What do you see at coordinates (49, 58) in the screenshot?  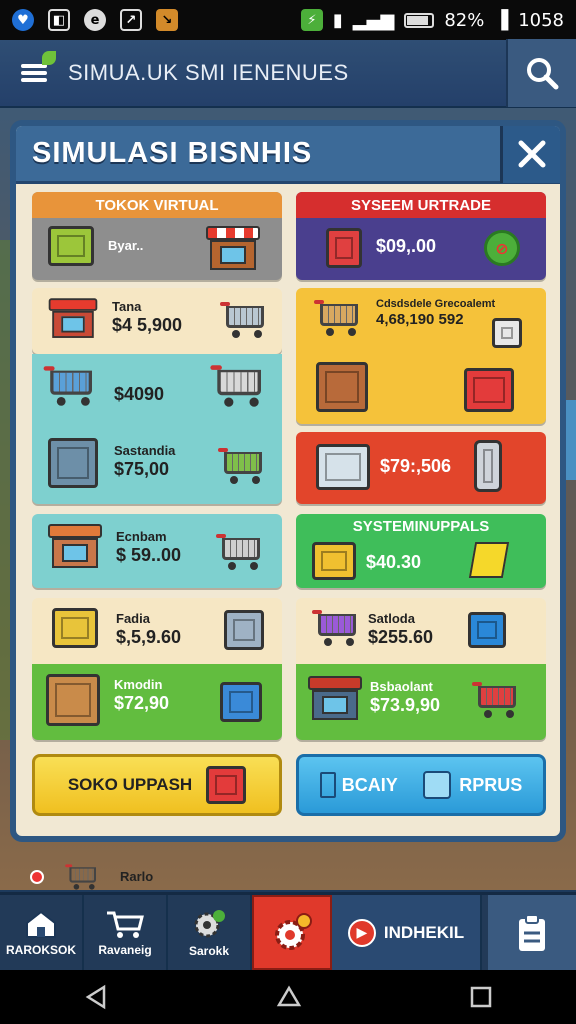 I see `leaf-icon` at bounding box center [49, 58].